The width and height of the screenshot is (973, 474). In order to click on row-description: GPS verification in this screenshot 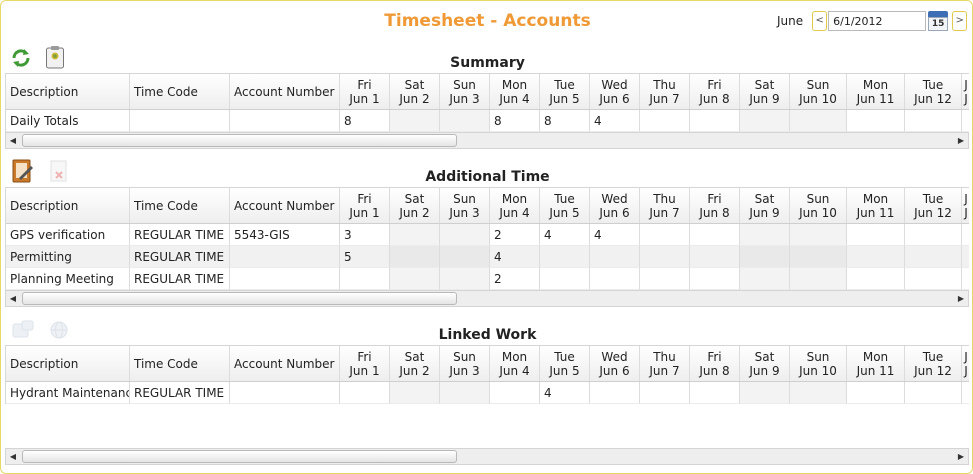, I will do `click(68, 235)`.